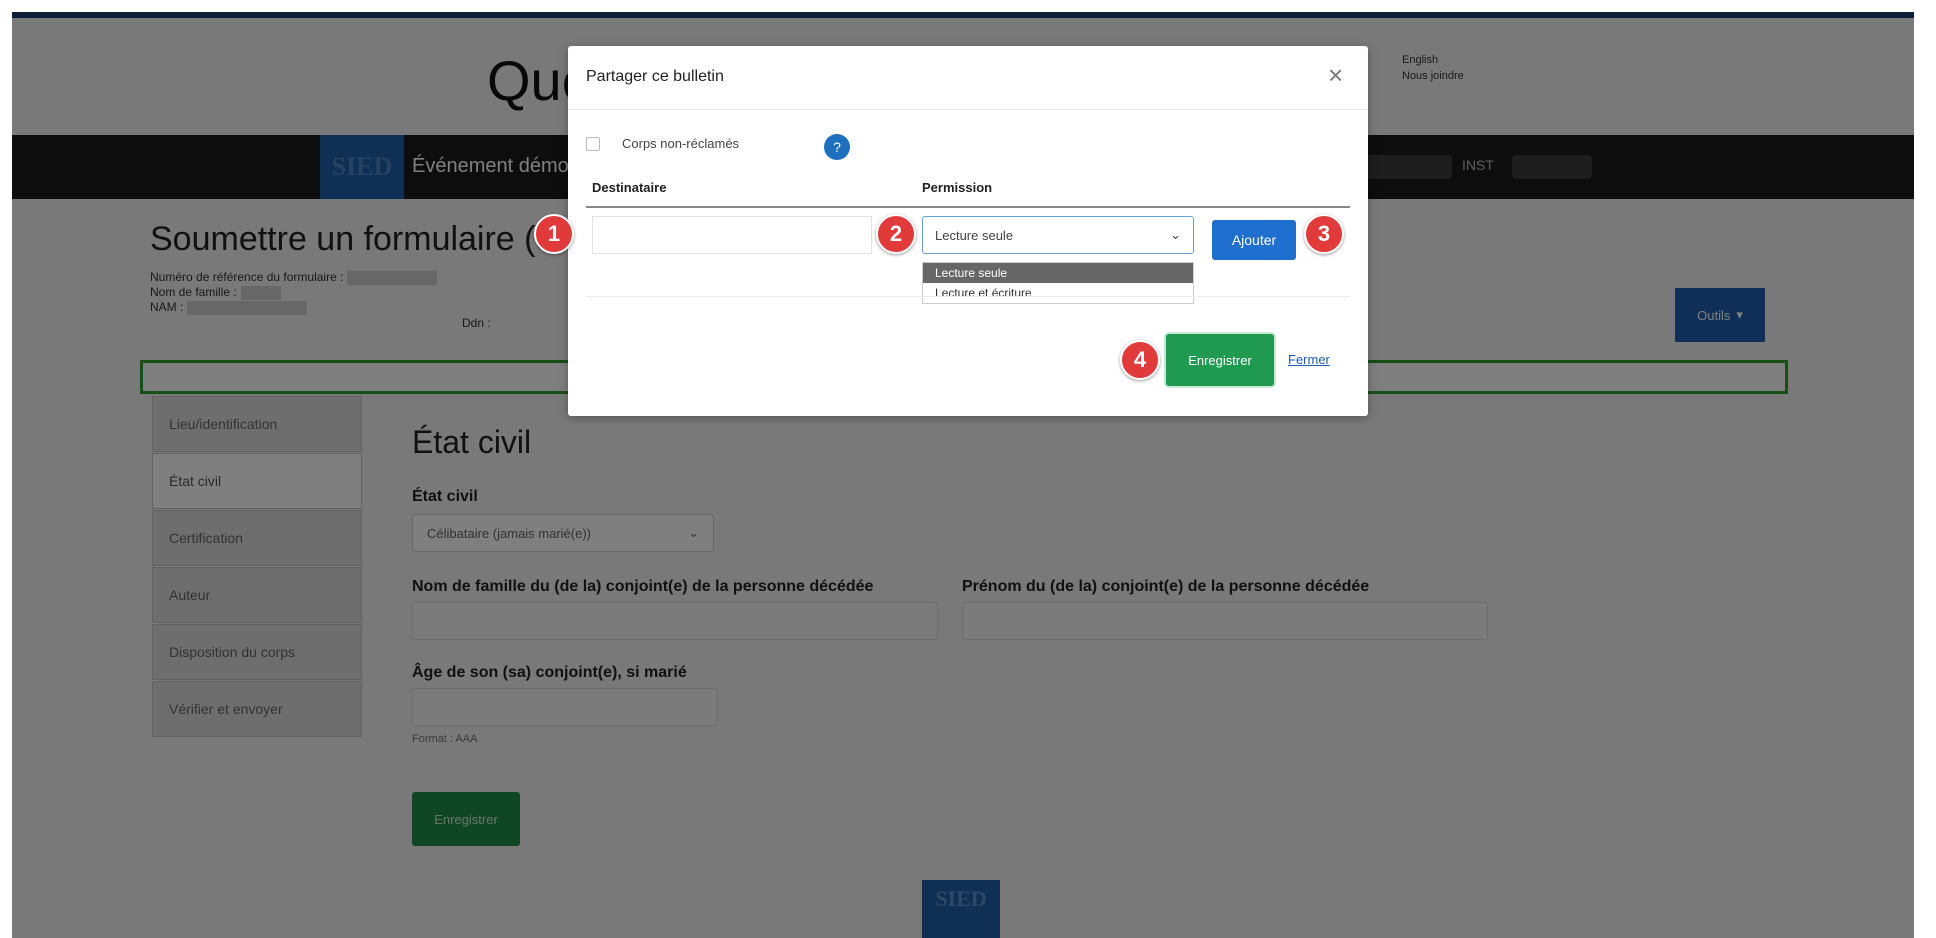 Image resolution: width=1936 pixels, height=938 pixels. What do you see at coordinates (1335, 75) in the screenshot?
I see `close-icon: ×` at bounding box center [1335, 75].